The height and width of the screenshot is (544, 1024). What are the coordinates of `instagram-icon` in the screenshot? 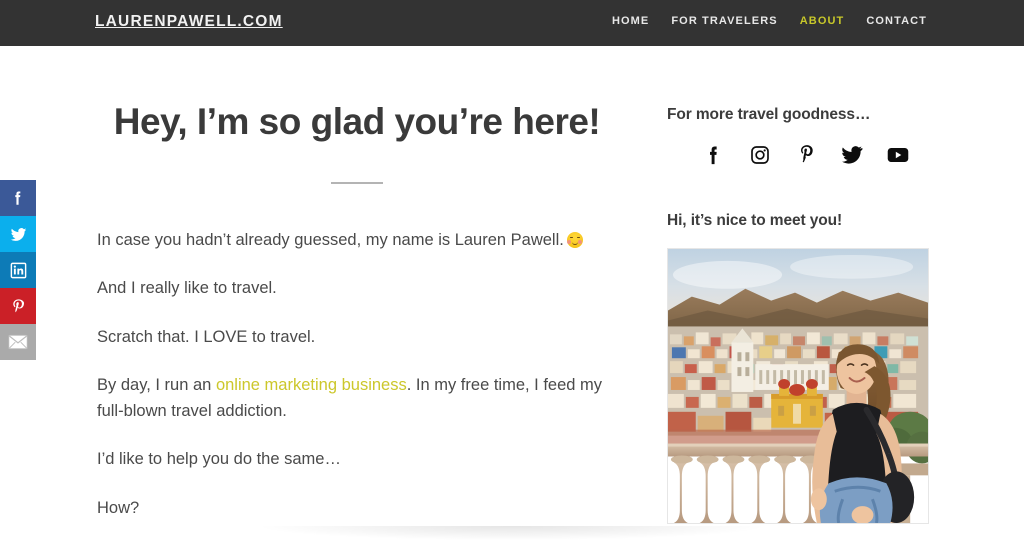 It's located at (760, 157).